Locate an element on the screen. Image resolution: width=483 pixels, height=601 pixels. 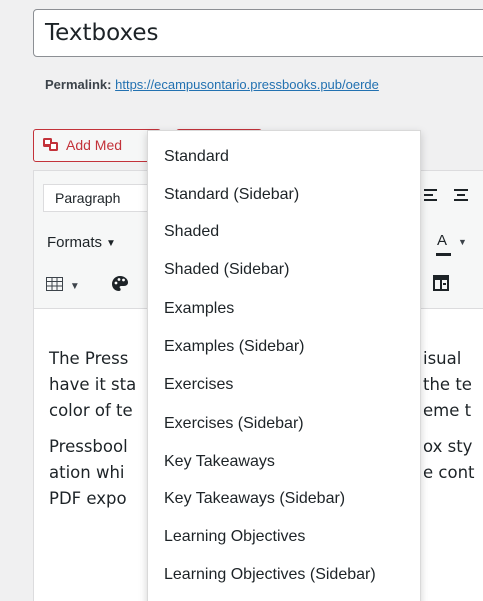
content-right-fragments: isual the te eme t ox sty e cont is located at coordinates (449, 416).